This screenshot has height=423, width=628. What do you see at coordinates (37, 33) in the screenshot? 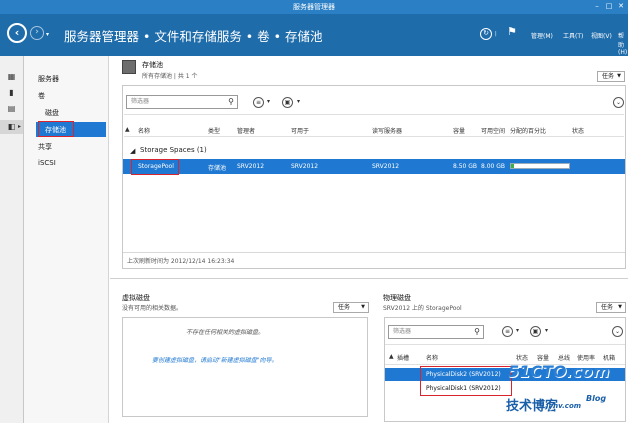
I see `forward-arrow-icon: ›` at bounding box center [37, 33].